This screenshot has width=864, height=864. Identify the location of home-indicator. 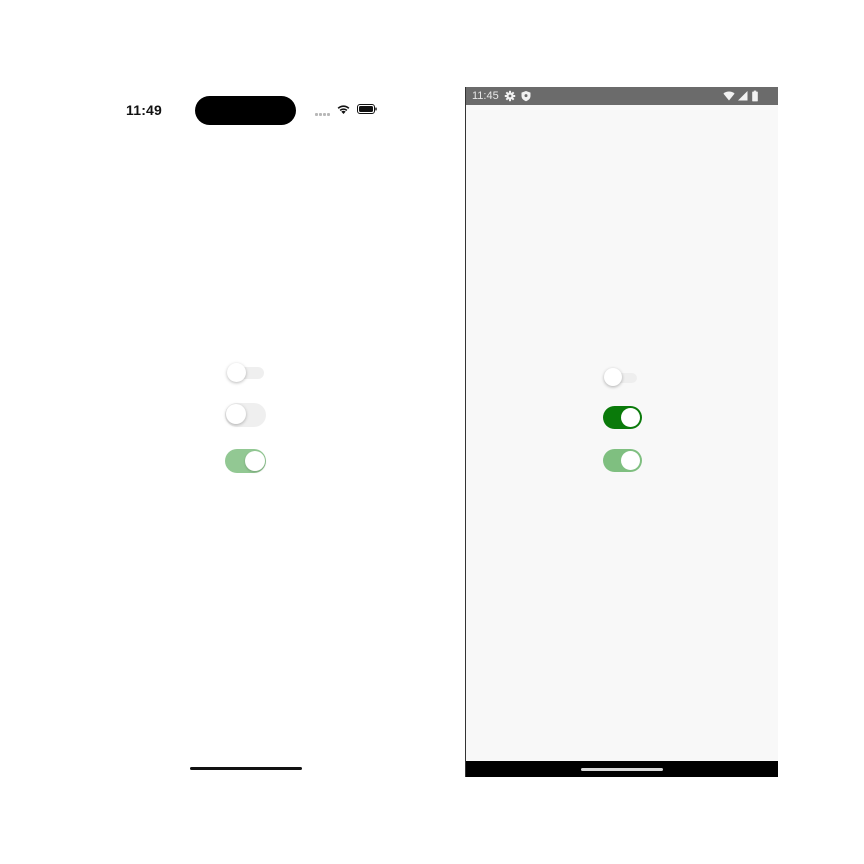
(246, 768).